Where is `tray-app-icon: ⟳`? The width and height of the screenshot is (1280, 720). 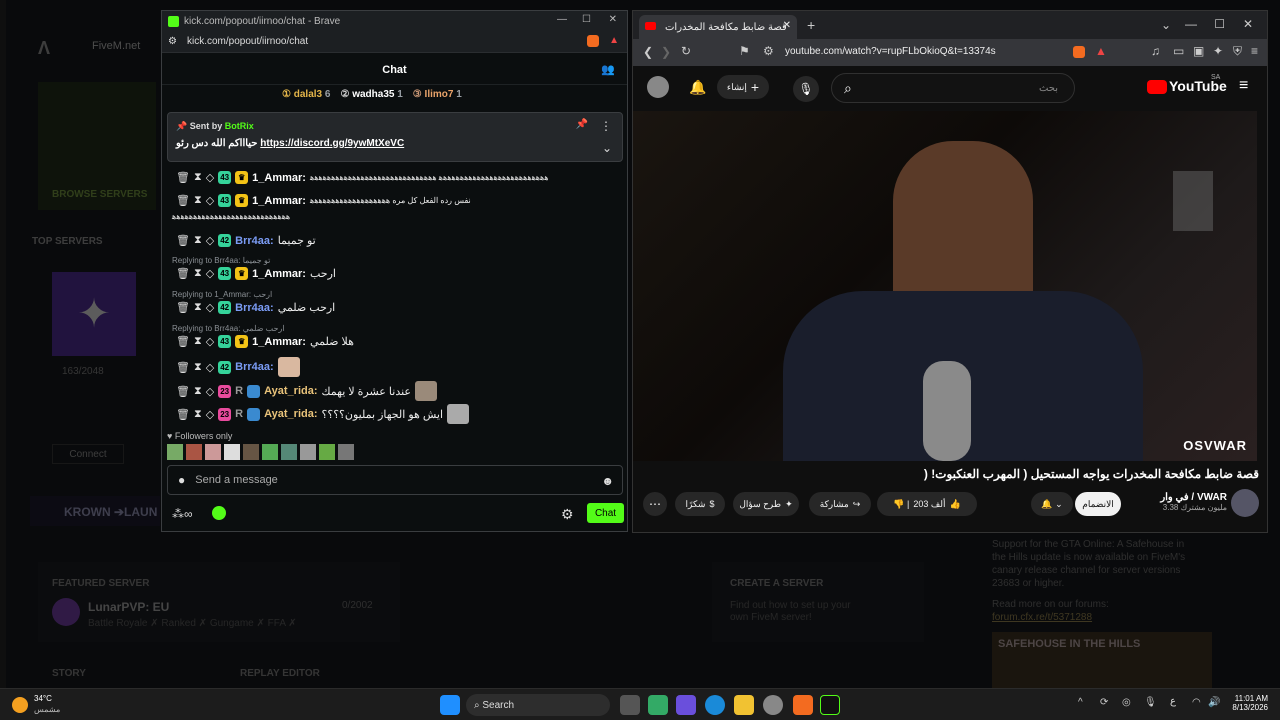 tray-app-icon: ⟳ is located at coordinates (1104, 702).